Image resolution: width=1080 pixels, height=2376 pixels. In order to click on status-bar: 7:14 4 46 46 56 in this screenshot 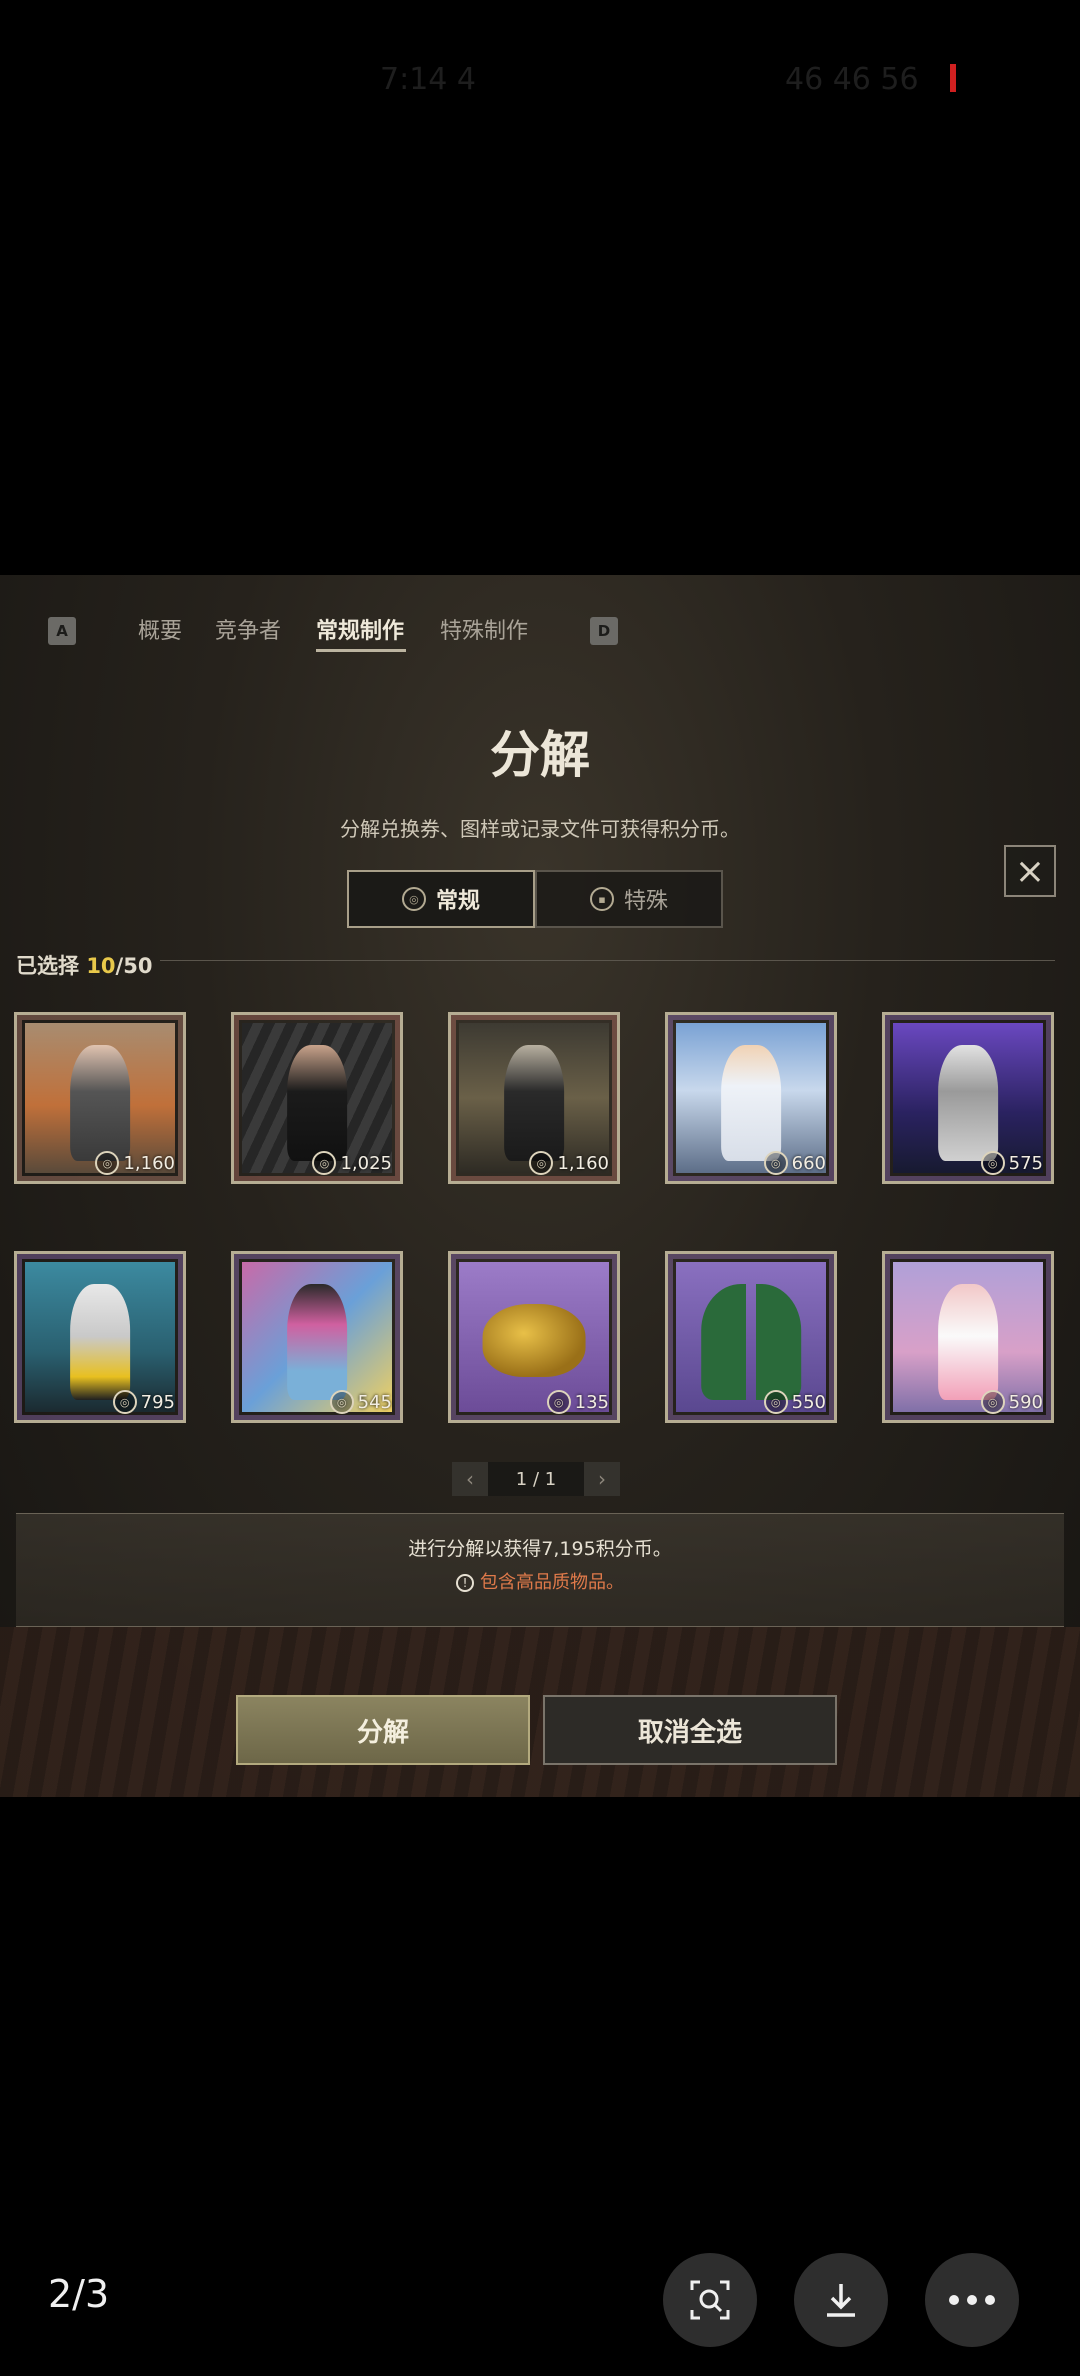, I will do `click(540, 80)`.